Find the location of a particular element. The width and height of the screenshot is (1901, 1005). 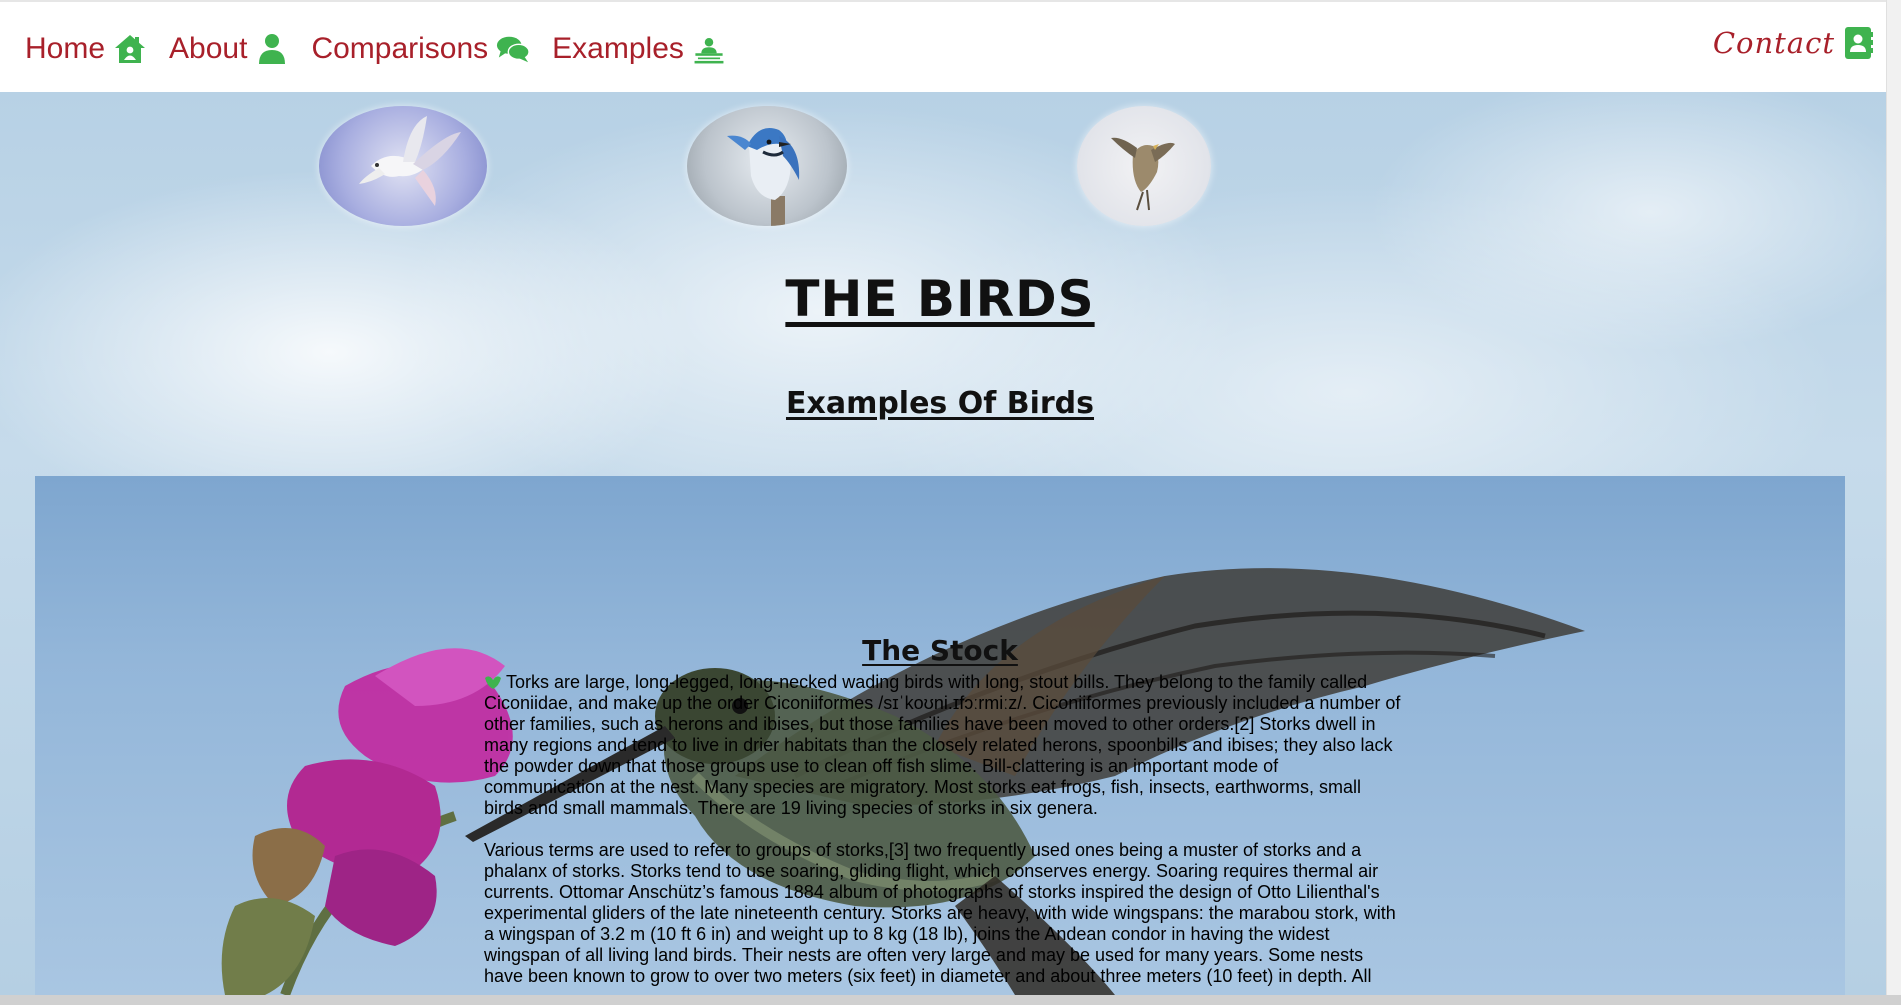

user-icon is located at coordinates (272, 49).